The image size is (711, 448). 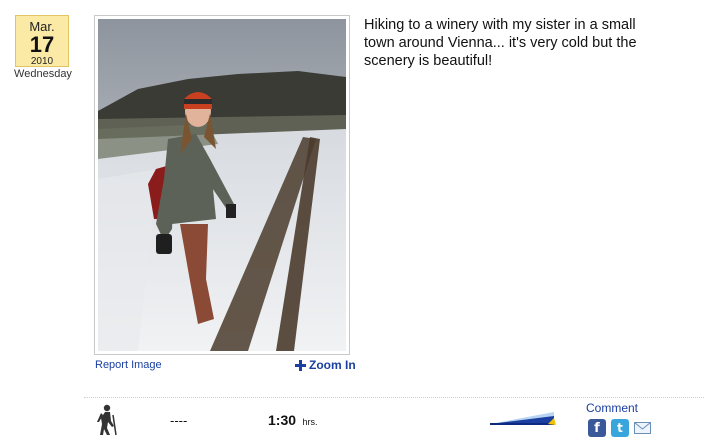 I want to click on date-weekday: Wednesday, so click(x=43, y=74).